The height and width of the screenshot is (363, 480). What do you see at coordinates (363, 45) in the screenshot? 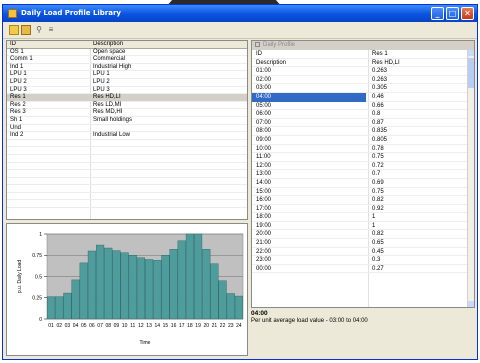
I see `profile-section-header: Daily Profile` at bounding box center [363, 45].